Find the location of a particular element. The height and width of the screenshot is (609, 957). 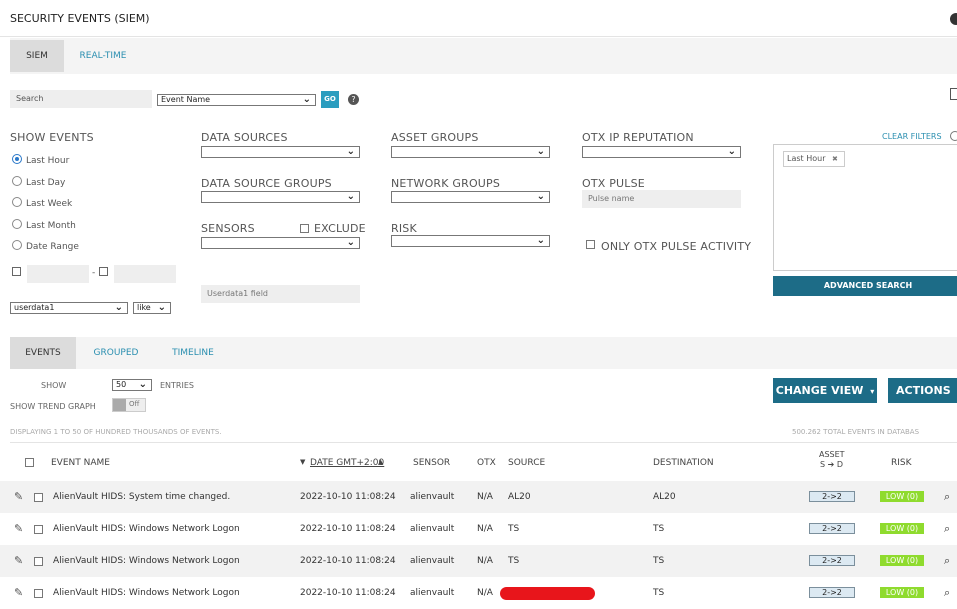

entries-select: 50 ⌄ is located at coordinates (132, 385).